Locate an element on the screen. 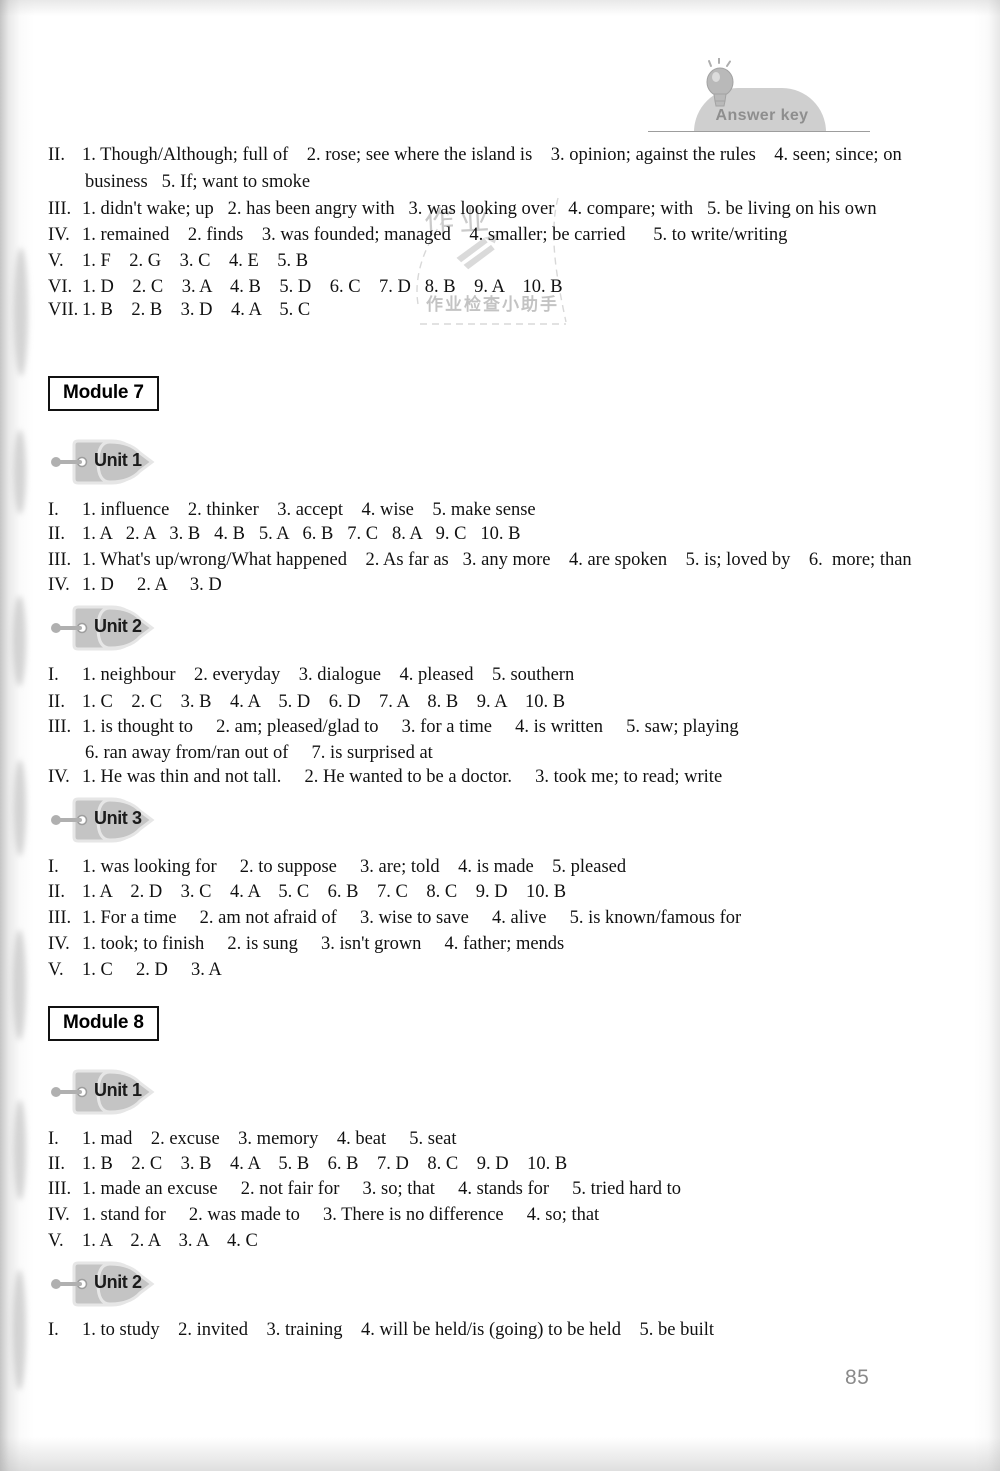 The image size is (1000, 1471). answer-line: V. 1. A 2. A 3. A 4. C is located at coordinates (153, 1241).